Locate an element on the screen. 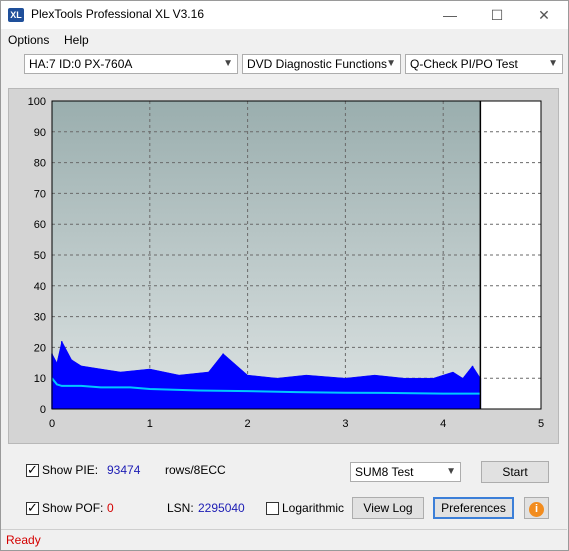 Image resolution: width=569 pixels, height=551 pixels. menu-help: Help is located at coordinates (76, 40).